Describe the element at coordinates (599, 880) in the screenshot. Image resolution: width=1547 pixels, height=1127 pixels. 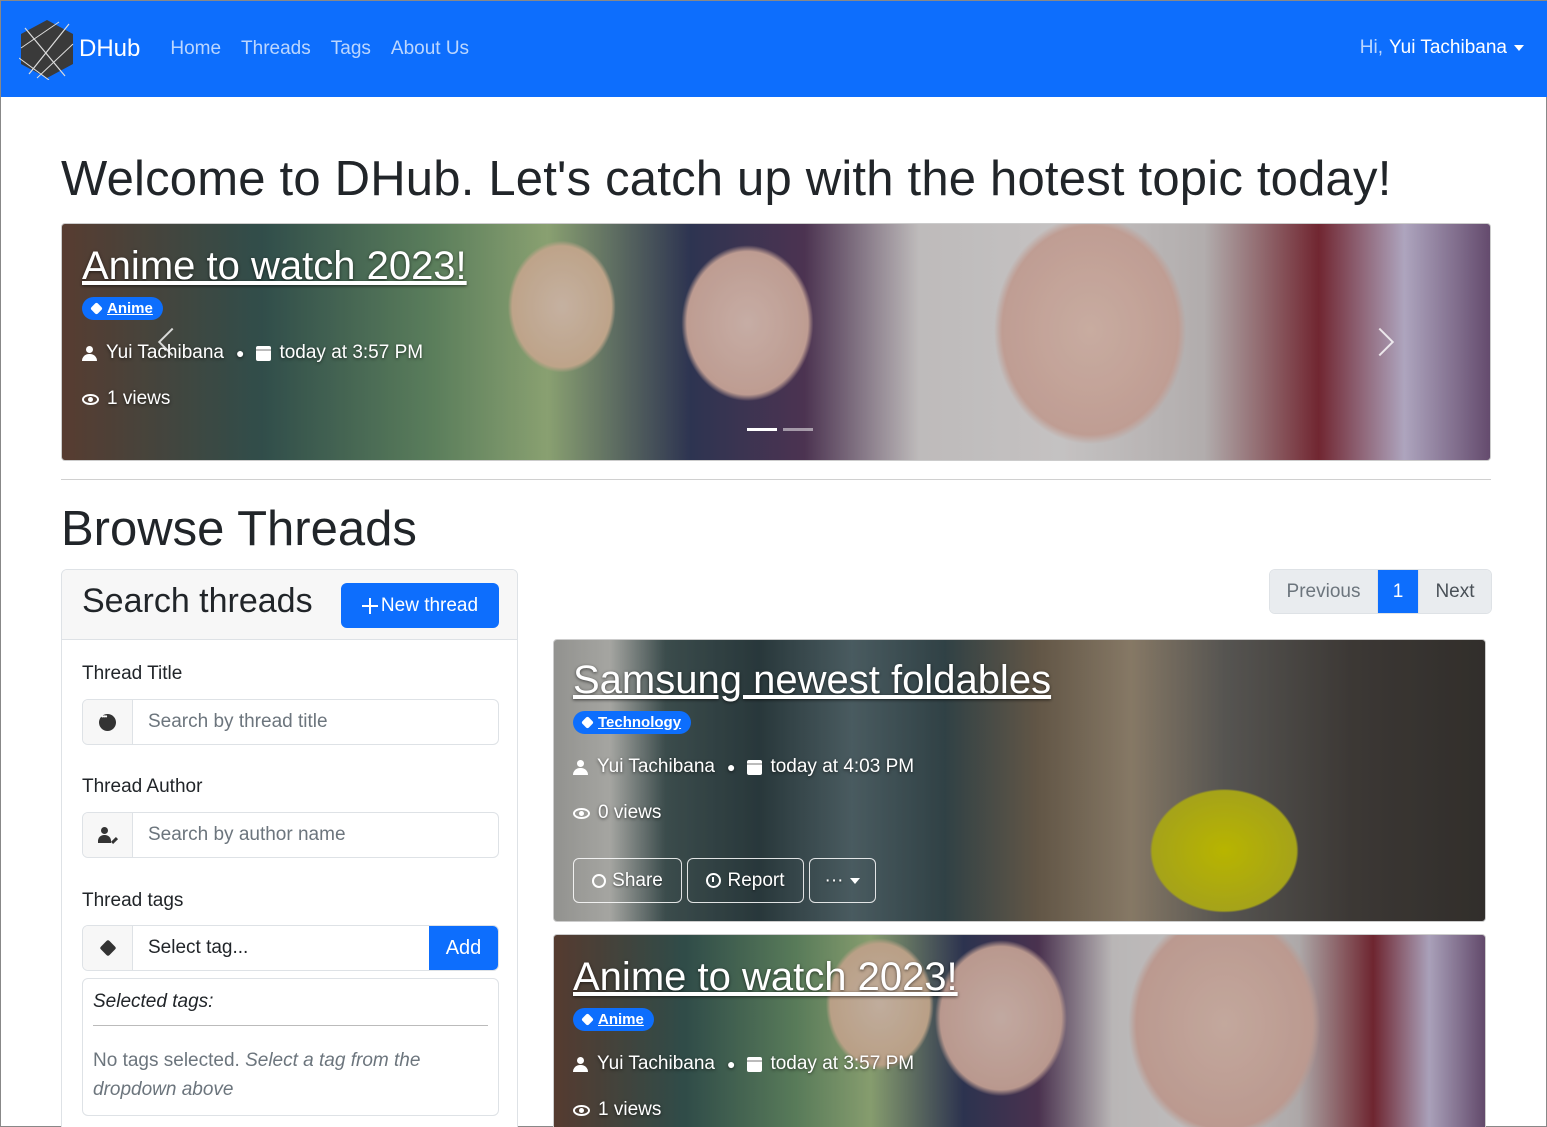
I see `share-icon` at that location.